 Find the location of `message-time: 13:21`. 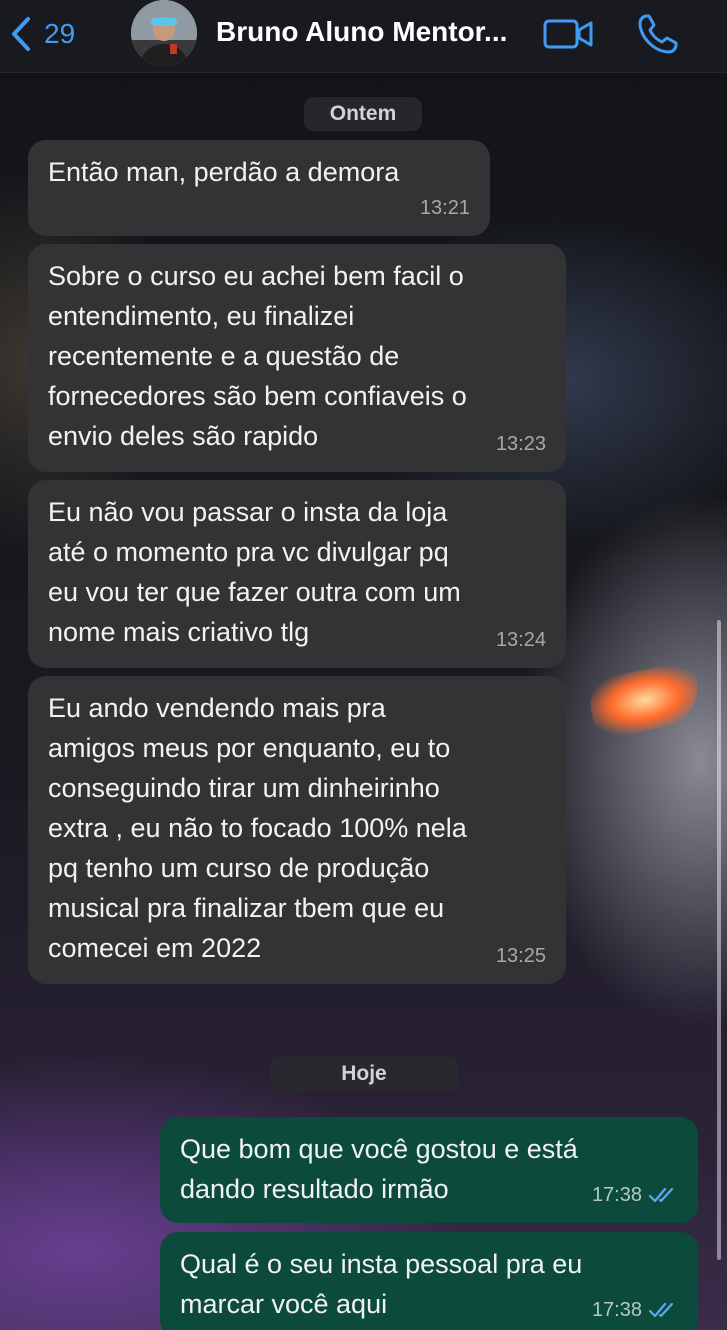

message-time: 13:21 is located at coordinates (444, 208).